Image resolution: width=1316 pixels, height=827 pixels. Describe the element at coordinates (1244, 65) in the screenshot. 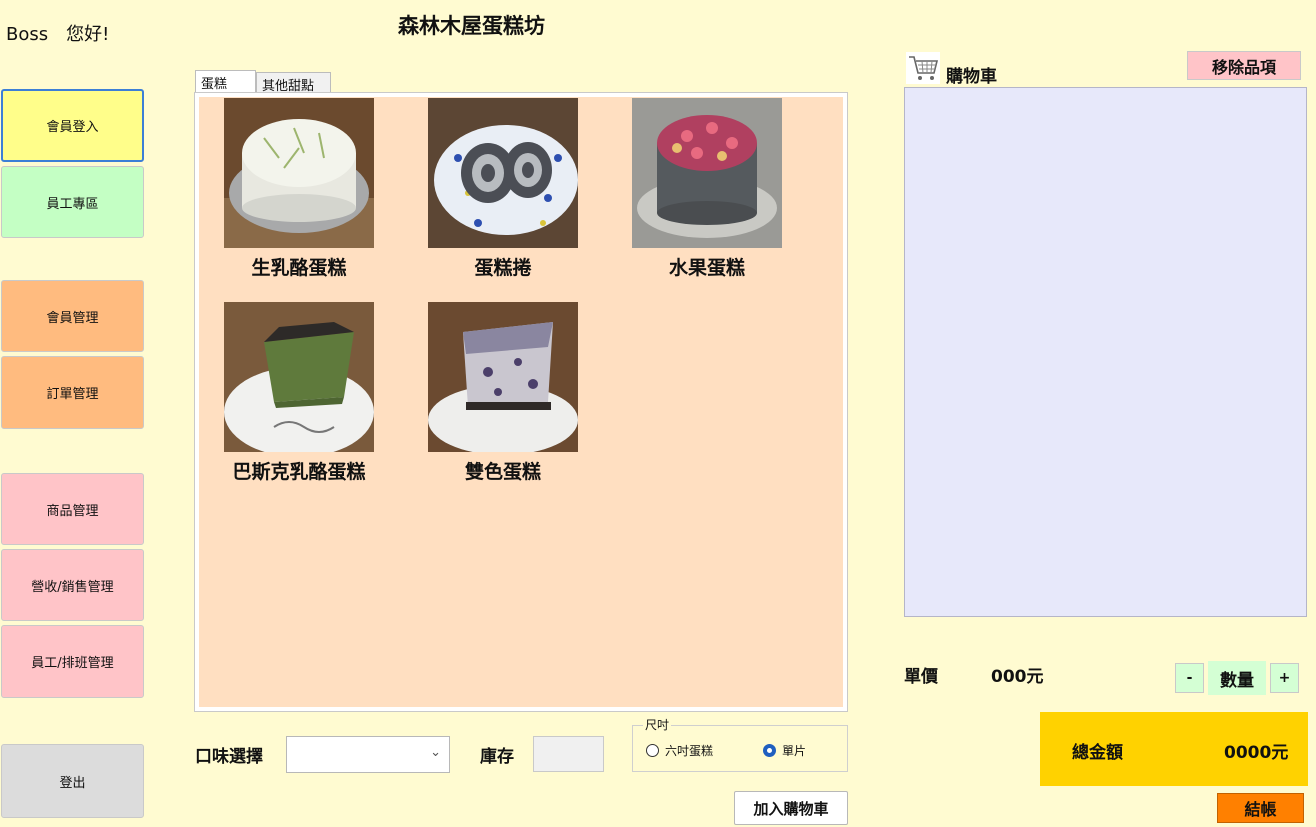

I see `remove-item-button: 移除品項` at that location.